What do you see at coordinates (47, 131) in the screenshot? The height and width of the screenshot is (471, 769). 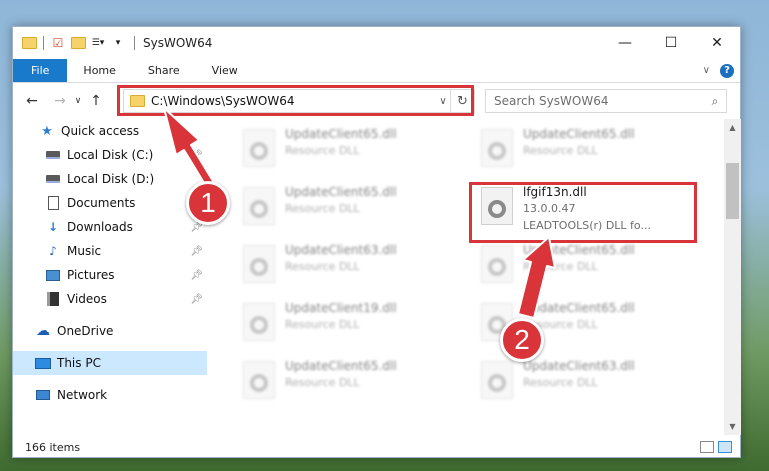 I see `star-icon: ★` at bounding box center [47, 131].